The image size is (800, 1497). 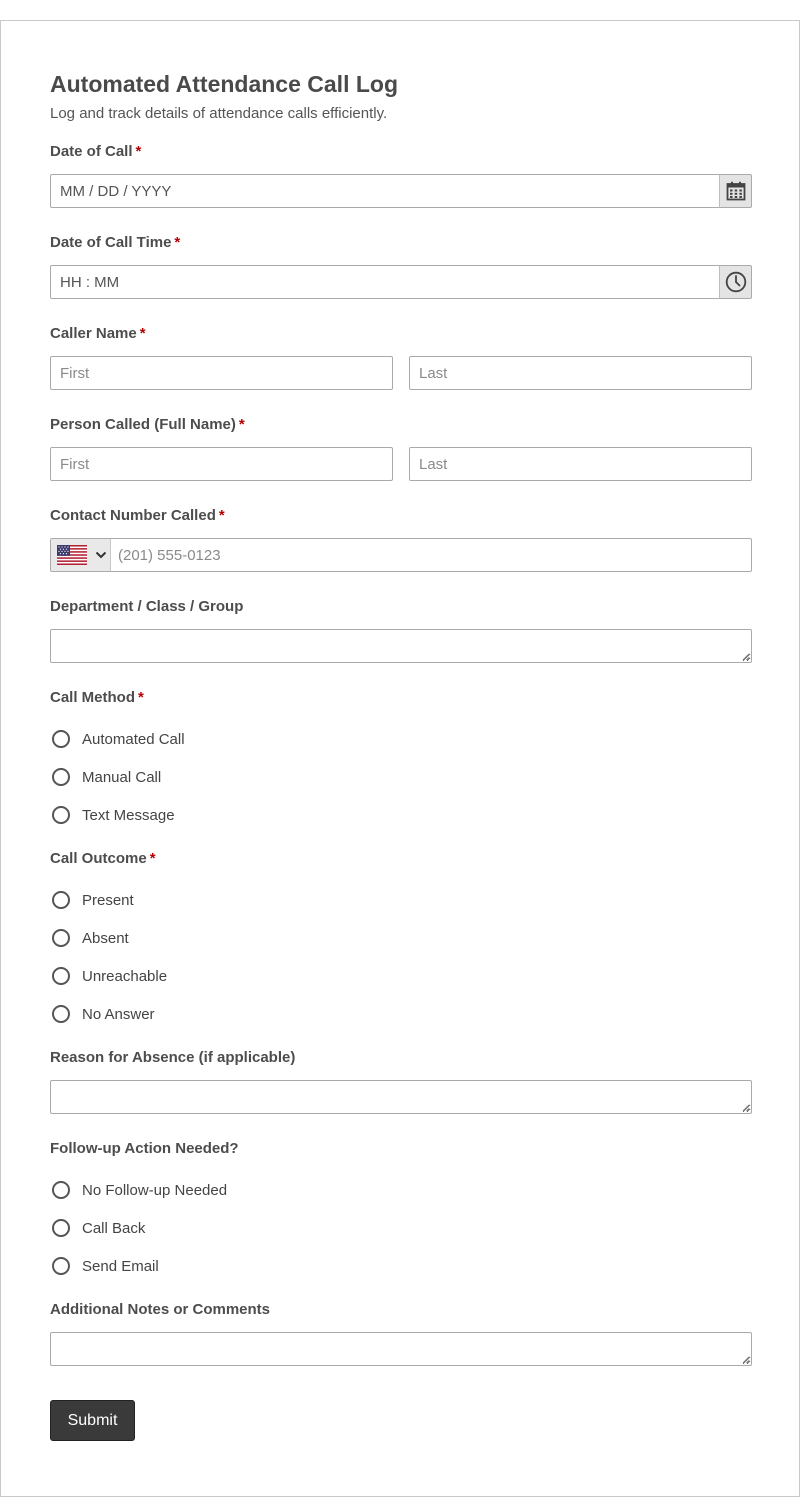 What do you see at coordinates (118, 1014) in the screenshot?
I see `radio-option-label: No Answer` at bounding box center [118, 1014].